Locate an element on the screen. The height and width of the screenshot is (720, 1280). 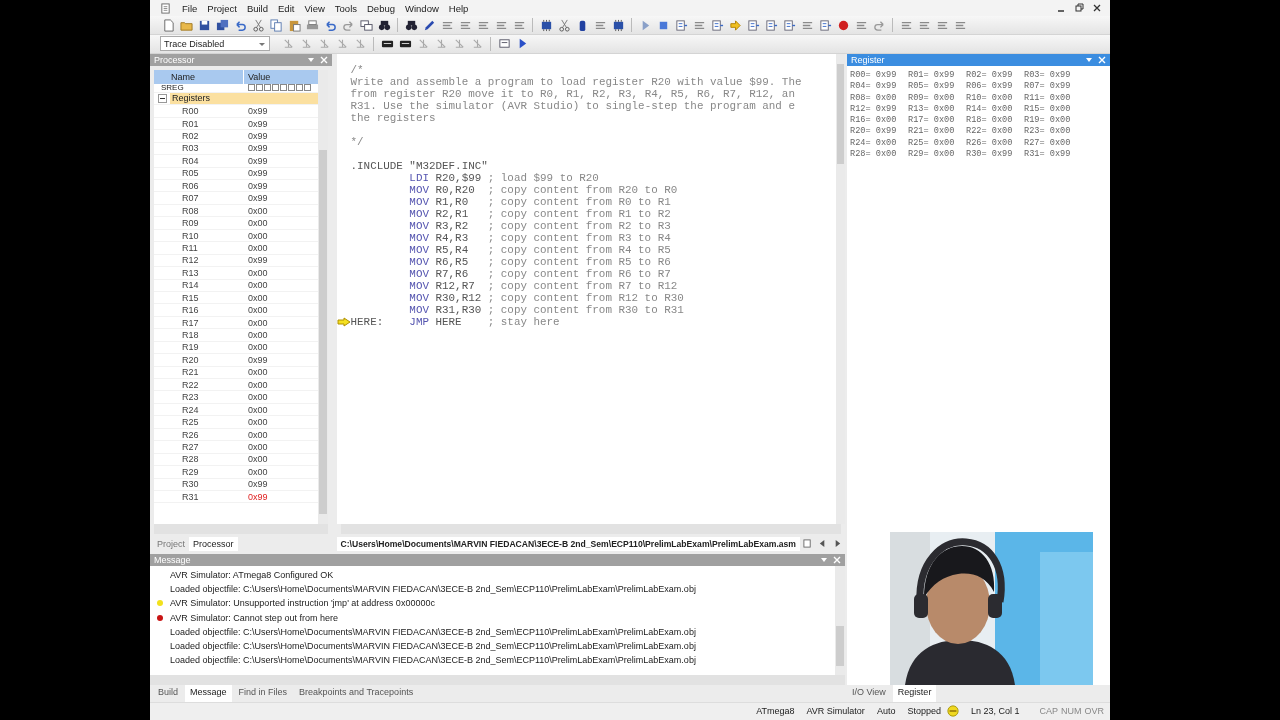
register-name: R21 is located at coordinates (190, 372).